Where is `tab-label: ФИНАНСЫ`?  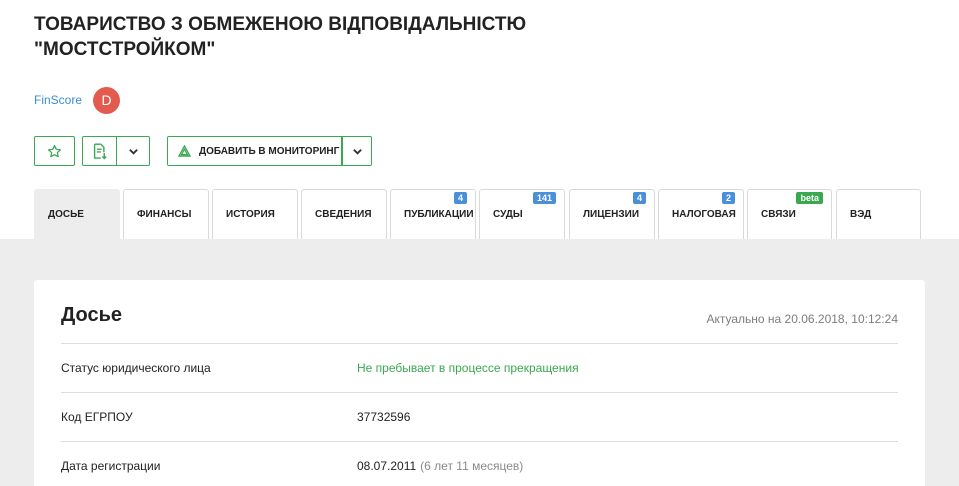
tab-label: ФИНАНСЫ is located at coordinates (164, 214).